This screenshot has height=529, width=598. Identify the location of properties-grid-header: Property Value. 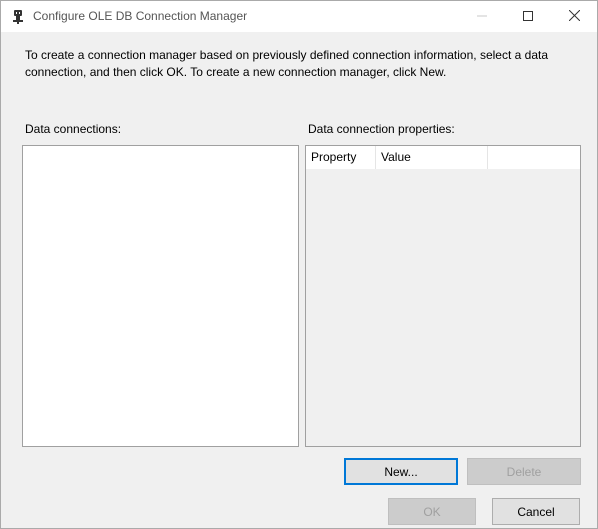
(443, 157).